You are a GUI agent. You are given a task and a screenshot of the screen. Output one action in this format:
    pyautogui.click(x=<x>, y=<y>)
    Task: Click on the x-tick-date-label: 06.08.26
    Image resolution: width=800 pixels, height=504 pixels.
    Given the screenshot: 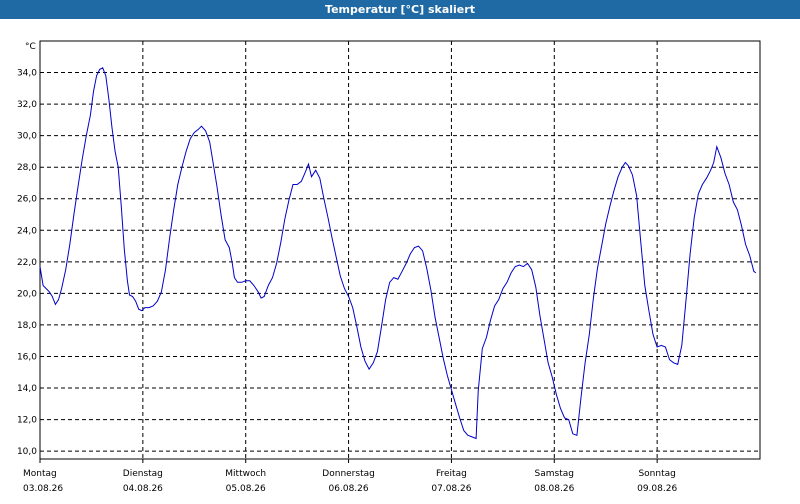 What is the action you would take?
    pyautogui.click(x=349, y=489)
    